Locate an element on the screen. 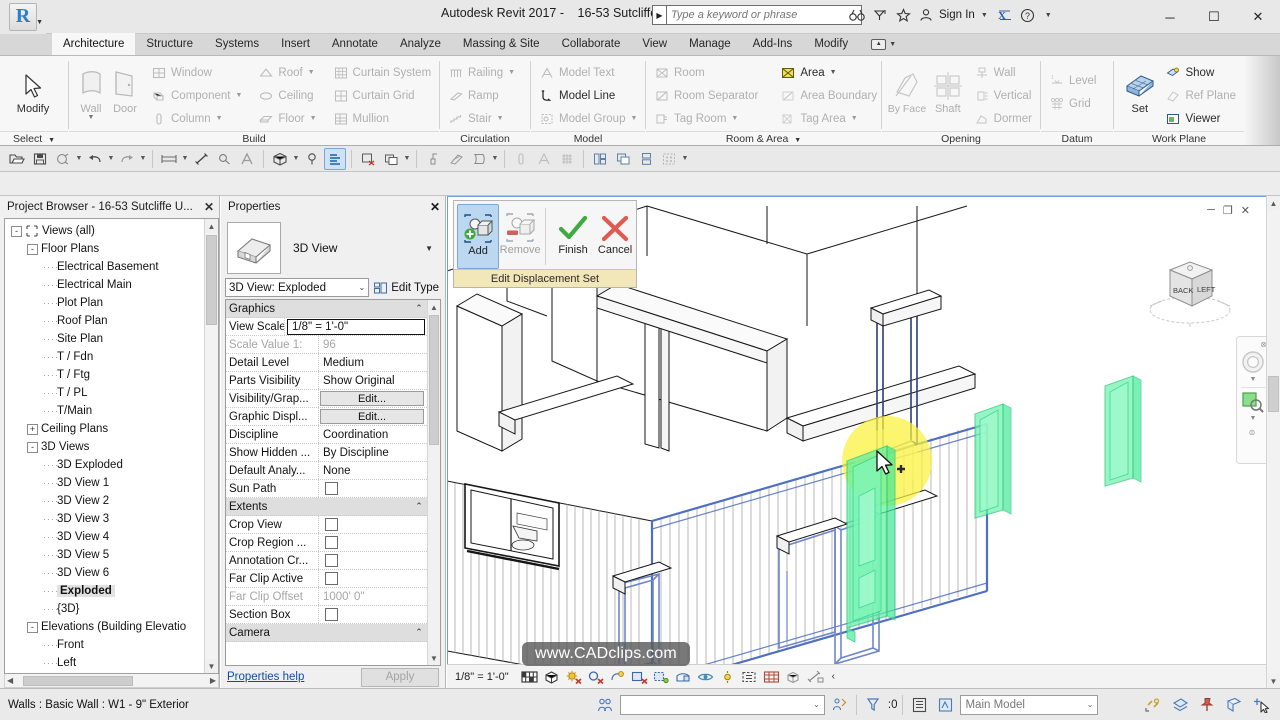 This screenshot has width=1280, height=720. main-vertical-scrollbar: ▲ ▼ is located at coordinates (1273, 442).